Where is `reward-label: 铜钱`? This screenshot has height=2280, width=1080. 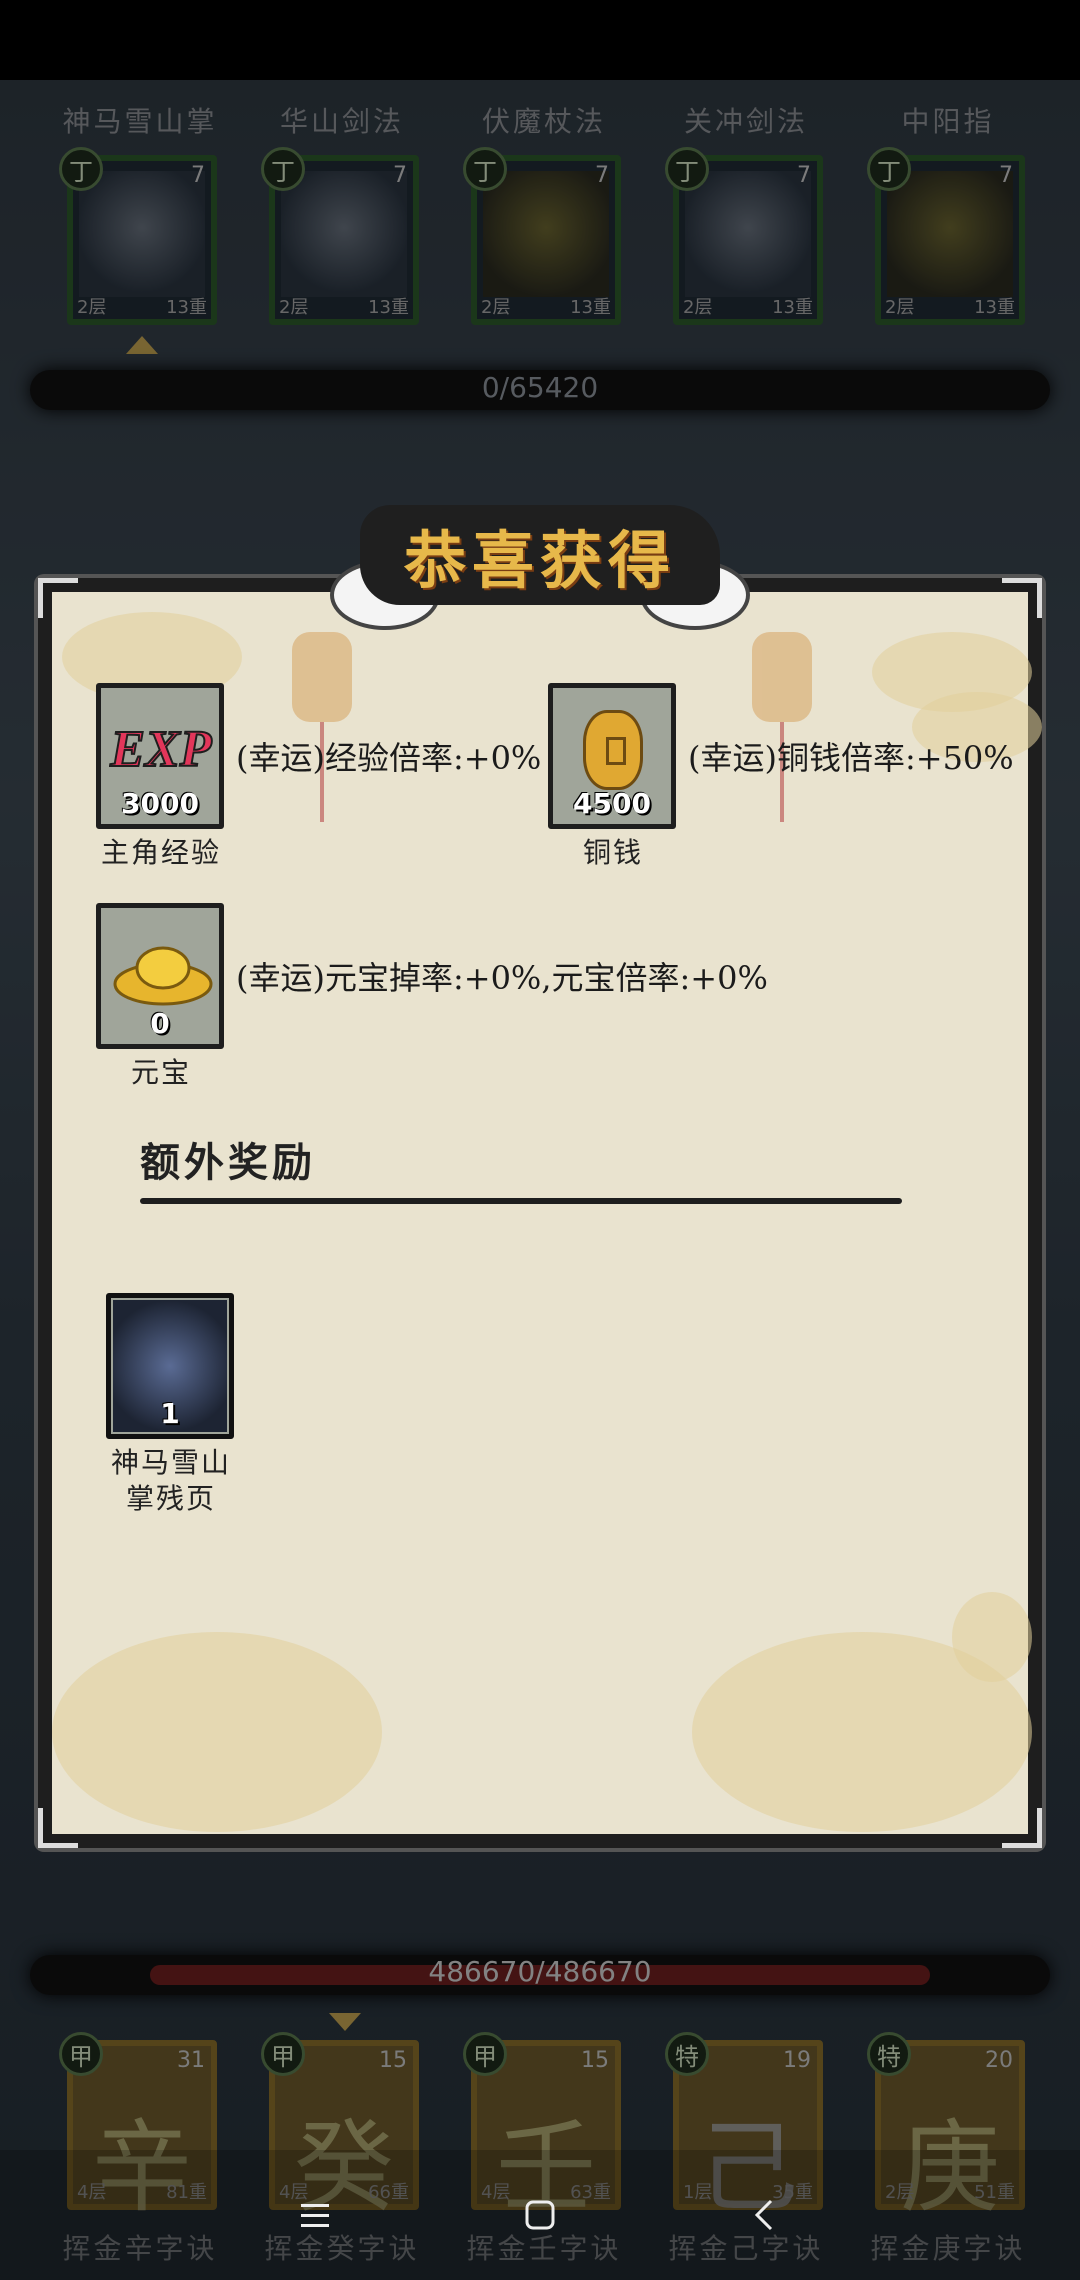 reward-label: 铜钱 is located at coordinates (612, 852).